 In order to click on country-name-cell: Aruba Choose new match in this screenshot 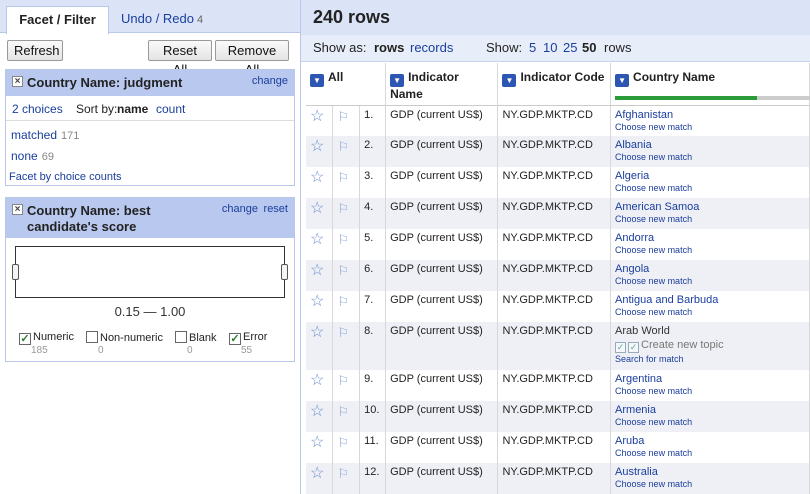, I will do `click(710, 447)`.